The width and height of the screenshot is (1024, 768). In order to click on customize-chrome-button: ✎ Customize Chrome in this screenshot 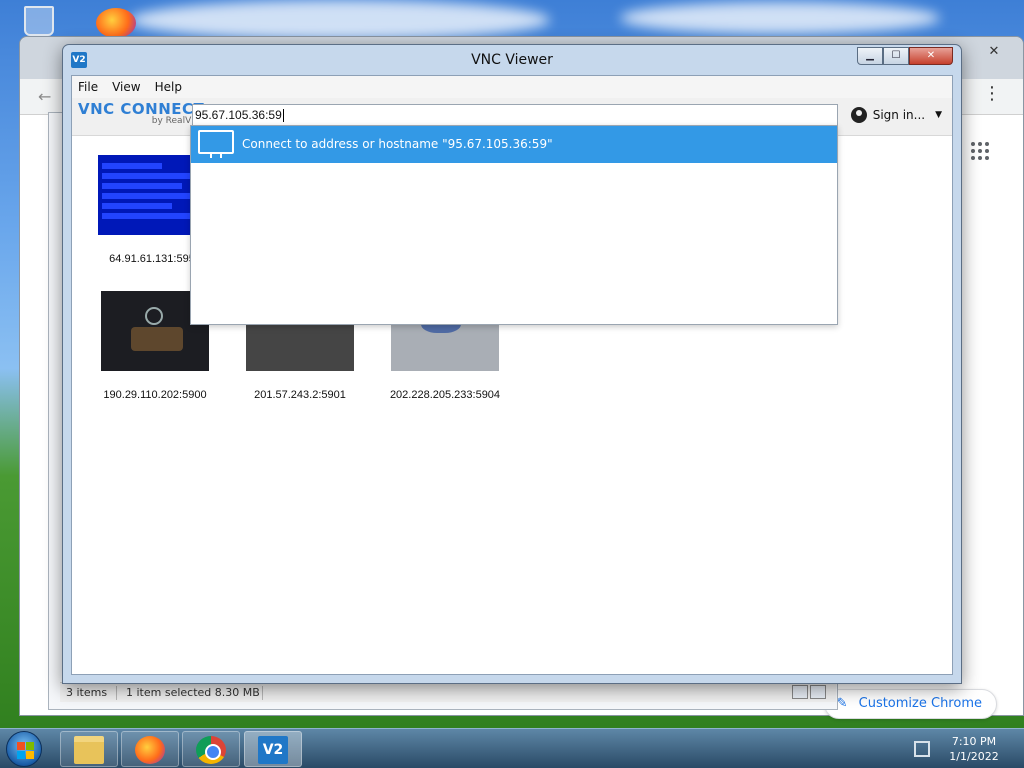, I will do `click(910, 704)`.